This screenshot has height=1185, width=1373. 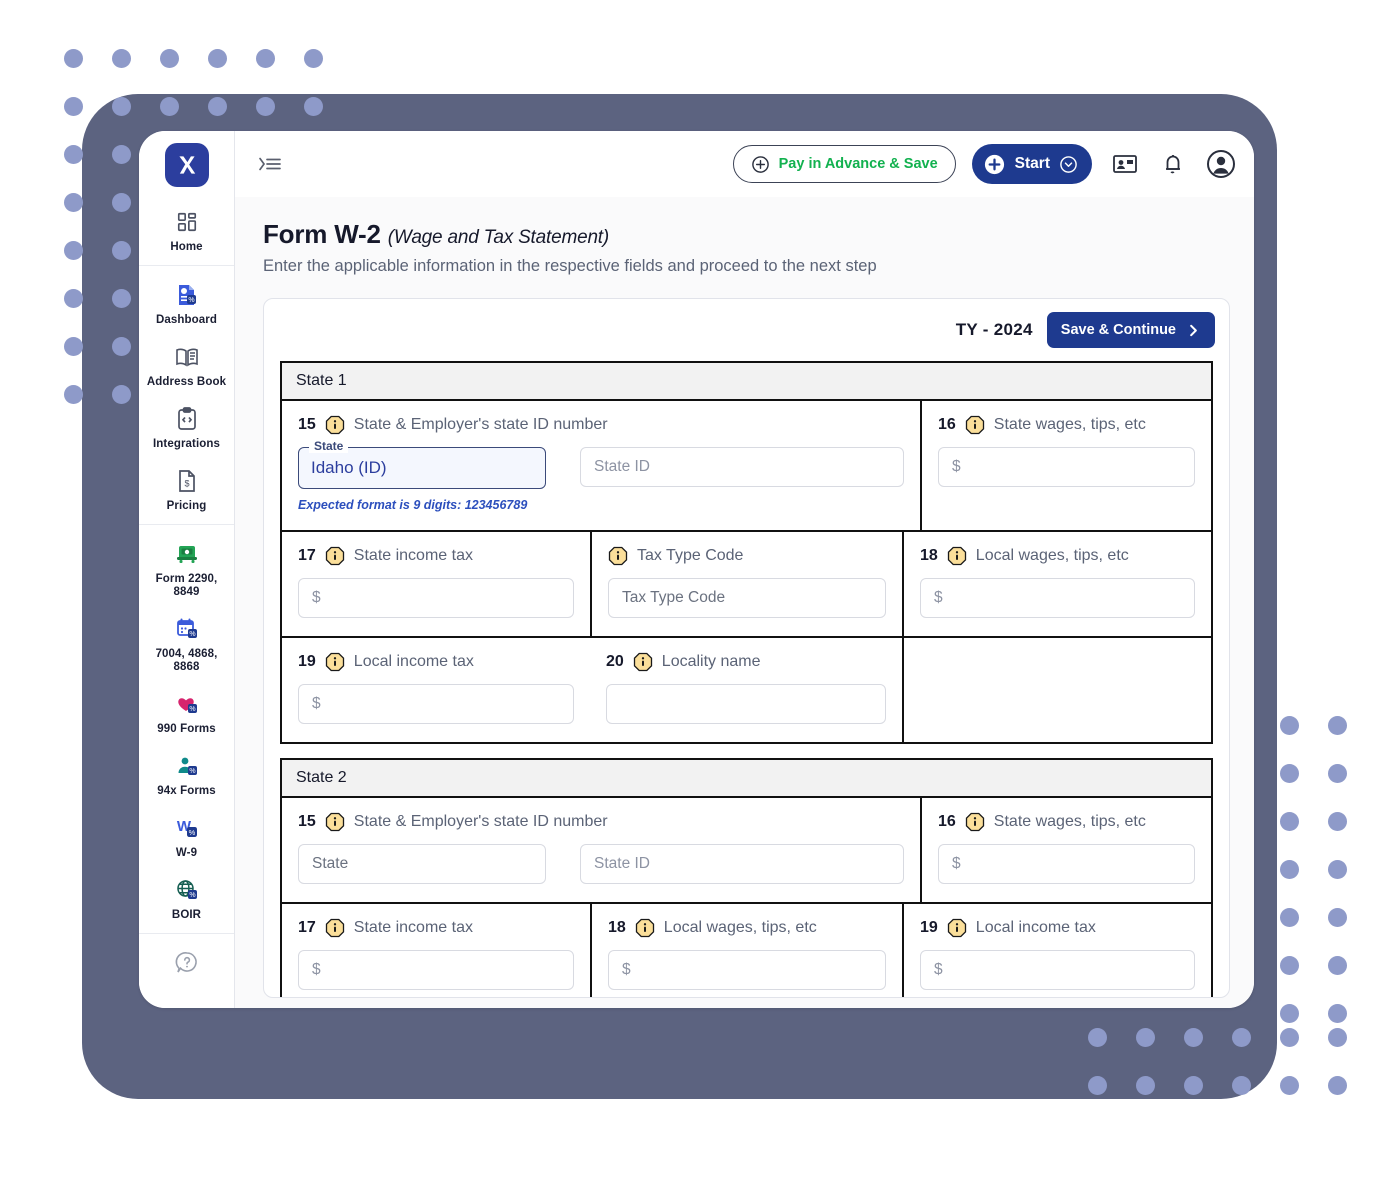 What do you see at coordinates (270, 164) in the screenshot?
I see `collapse-menu-icon` at bounding box center [270, 164].